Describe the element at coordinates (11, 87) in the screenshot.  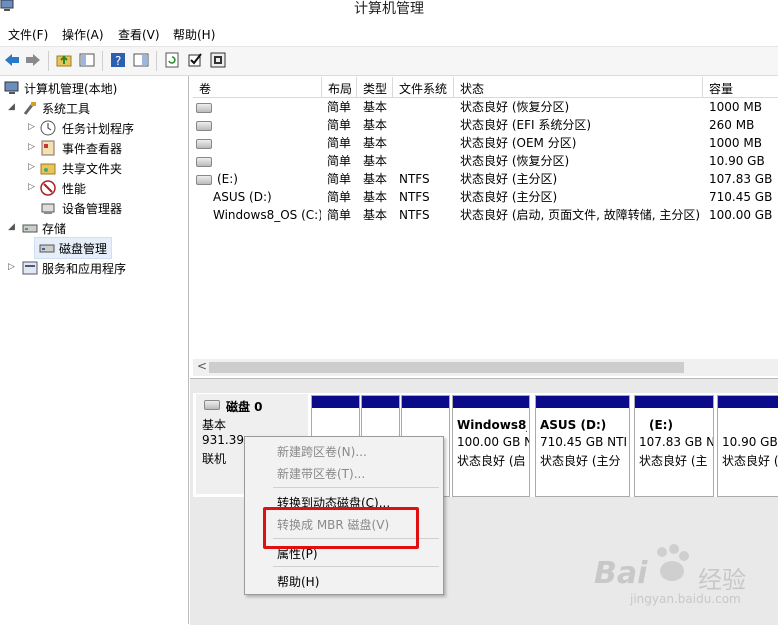
I see `computer-management-icon` at that location.